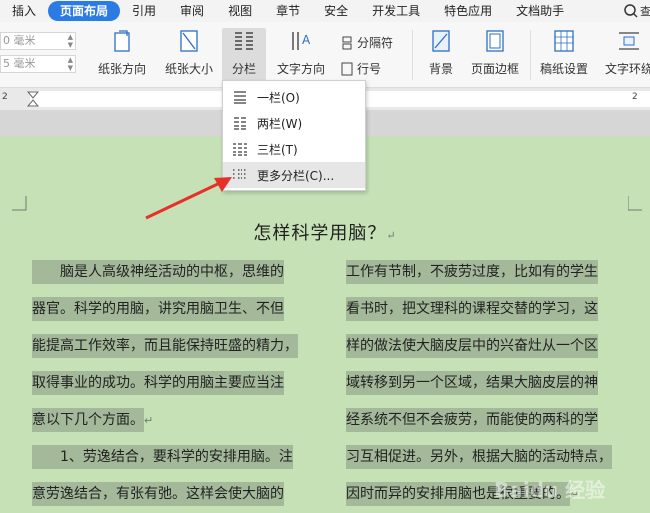  Describe the element at coordinates (244, 55) in the screenshot. I see `columns-button: 分栏` at that location.